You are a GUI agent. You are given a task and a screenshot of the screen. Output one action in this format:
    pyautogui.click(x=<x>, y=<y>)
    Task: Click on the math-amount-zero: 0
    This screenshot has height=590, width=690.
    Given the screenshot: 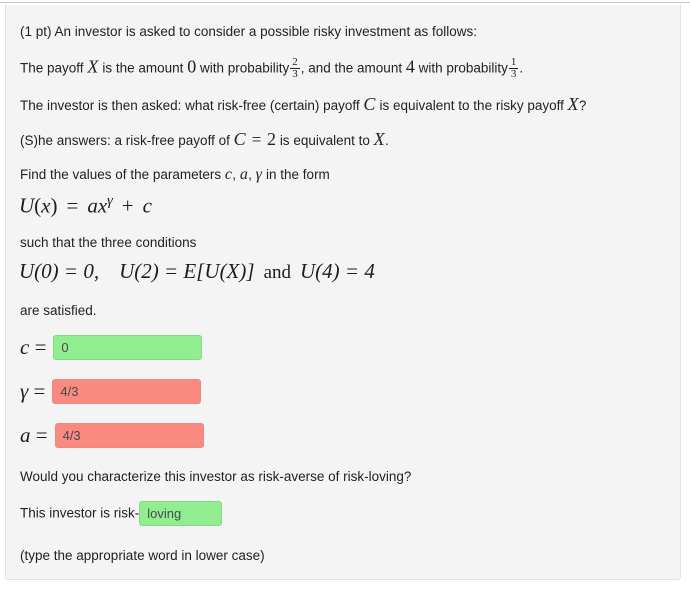 What is the action you would take?
    pyautogui.click(x=192, y=66)
    